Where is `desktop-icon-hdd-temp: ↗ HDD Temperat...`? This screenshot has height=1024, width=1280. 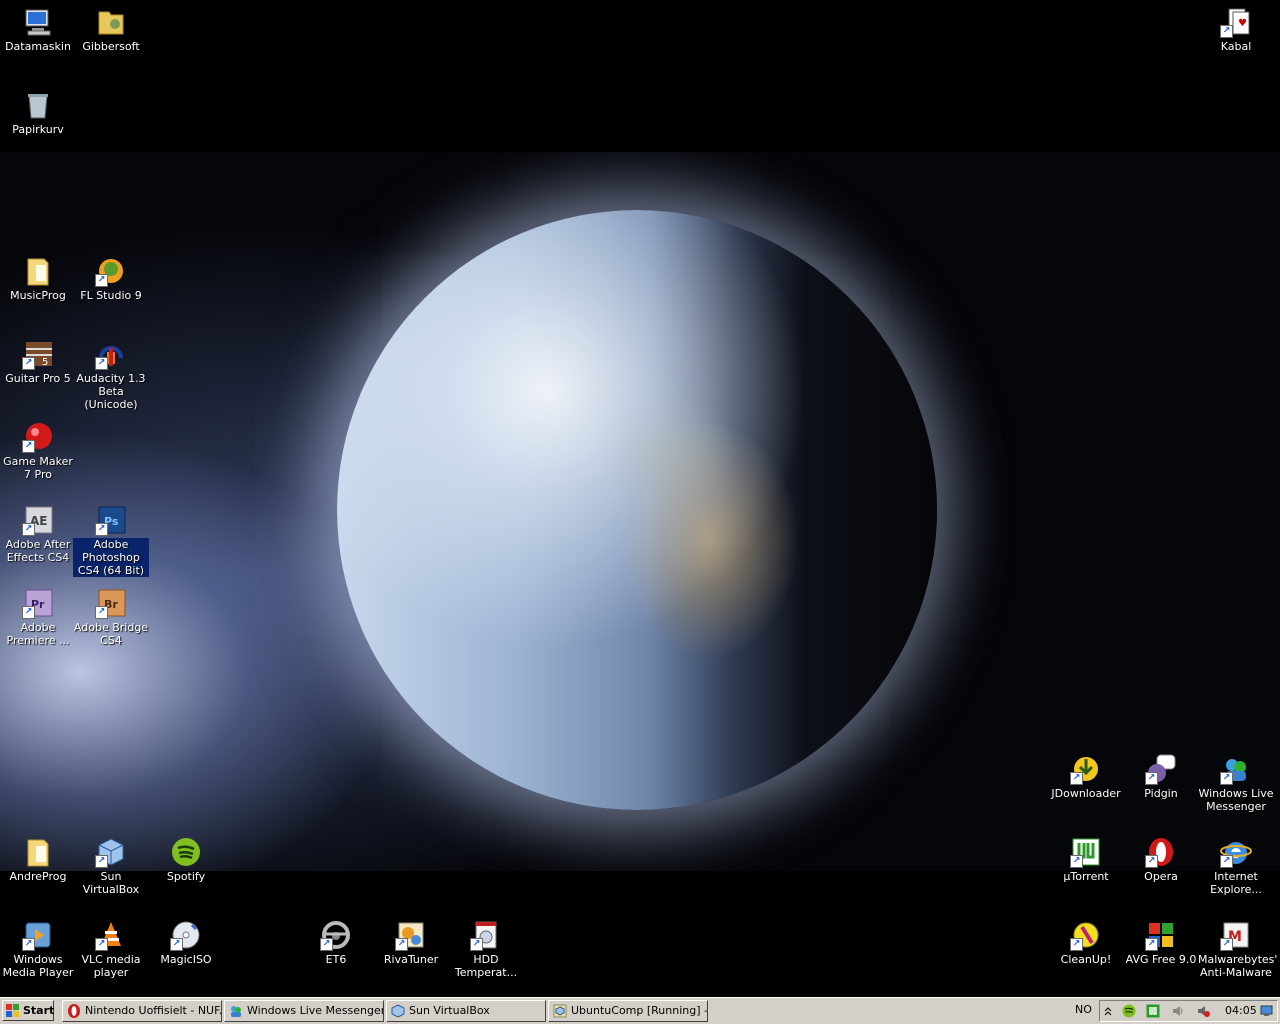
desktop-icon-hdd-temp: ↗ HDD Temperat... is located at coordinates (486, 949).